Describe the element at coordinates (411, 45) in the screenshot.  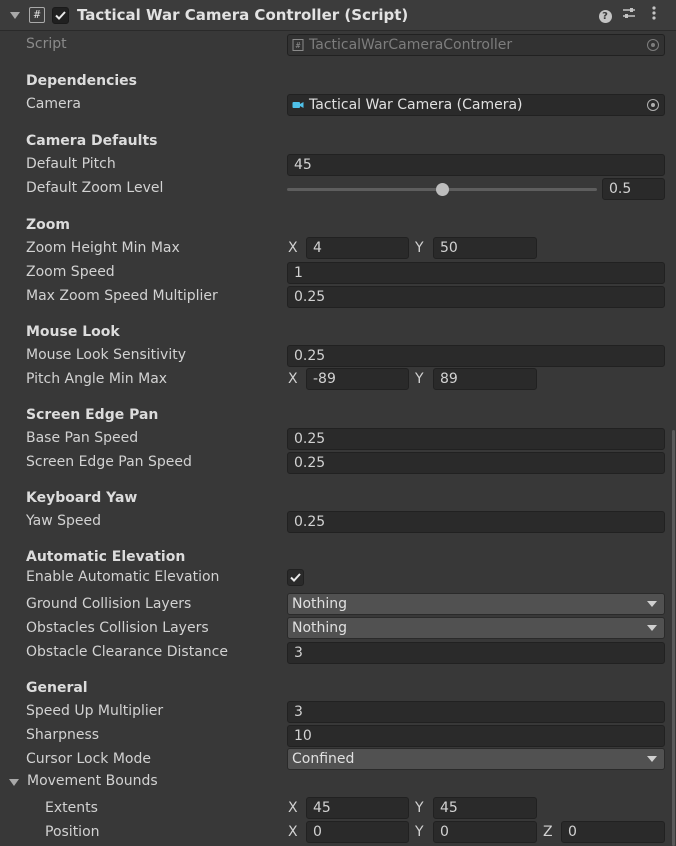
I see `script-field-value: TacticalWarCameraController` at that location.